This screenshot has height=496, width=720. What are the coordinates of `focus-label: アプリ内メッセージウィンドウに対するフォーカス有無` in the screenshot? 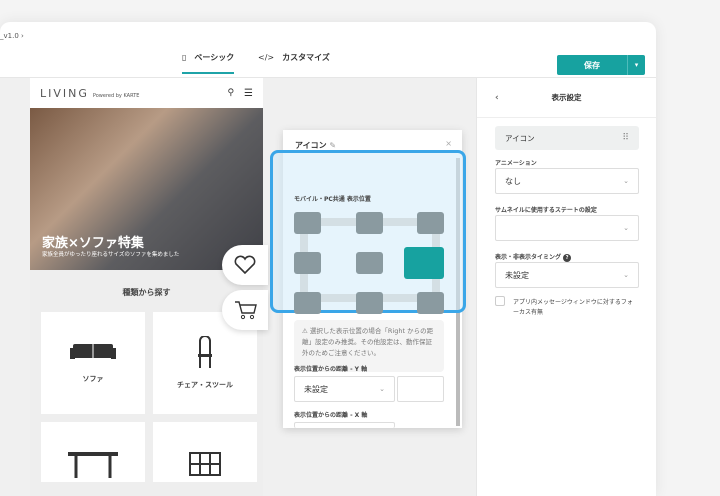 It's located at (573, 307).